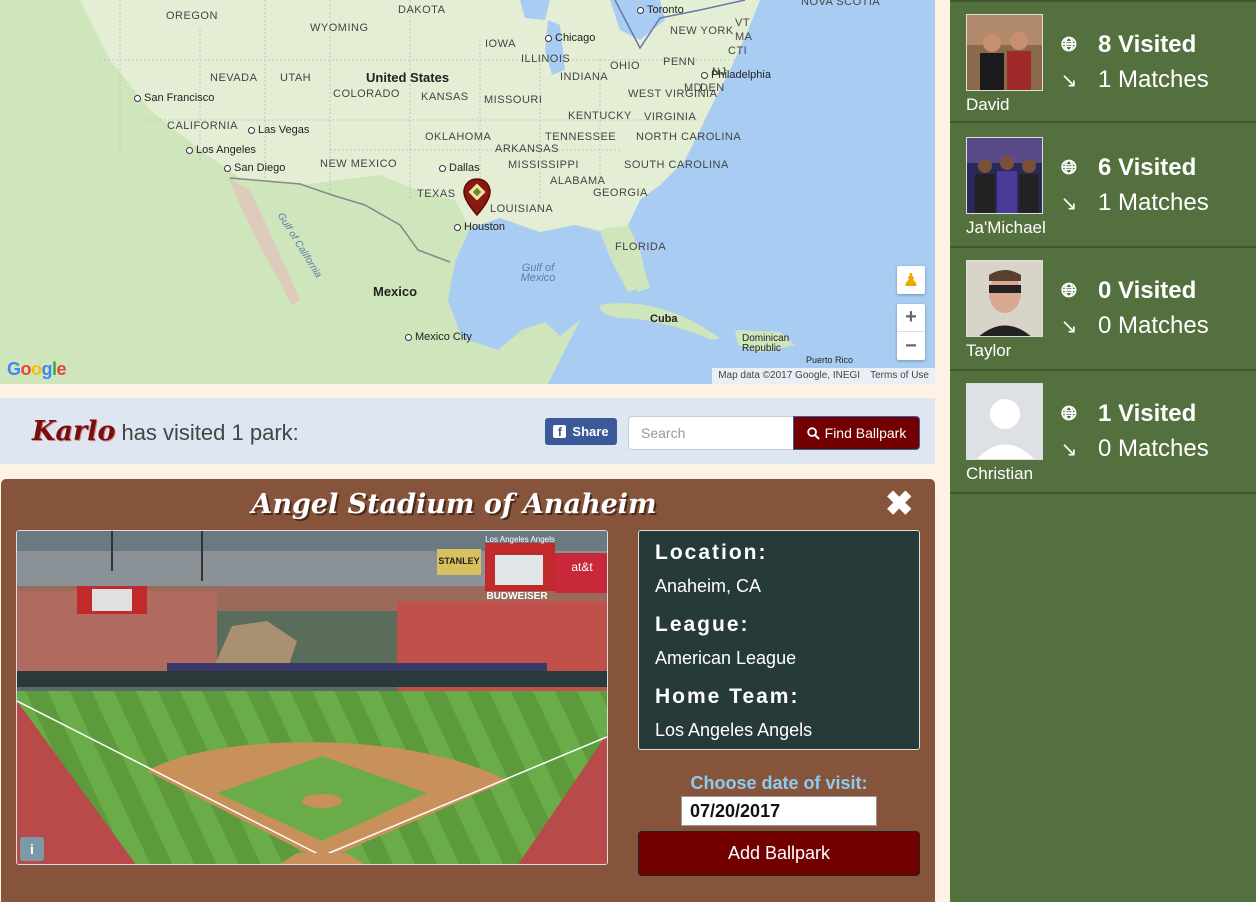 This screenshot has height=902, width=1256. Describe the element at coordinates (546, 59) in the screenshot. I see `map-label-illinois: ILLINOIS` at that location.